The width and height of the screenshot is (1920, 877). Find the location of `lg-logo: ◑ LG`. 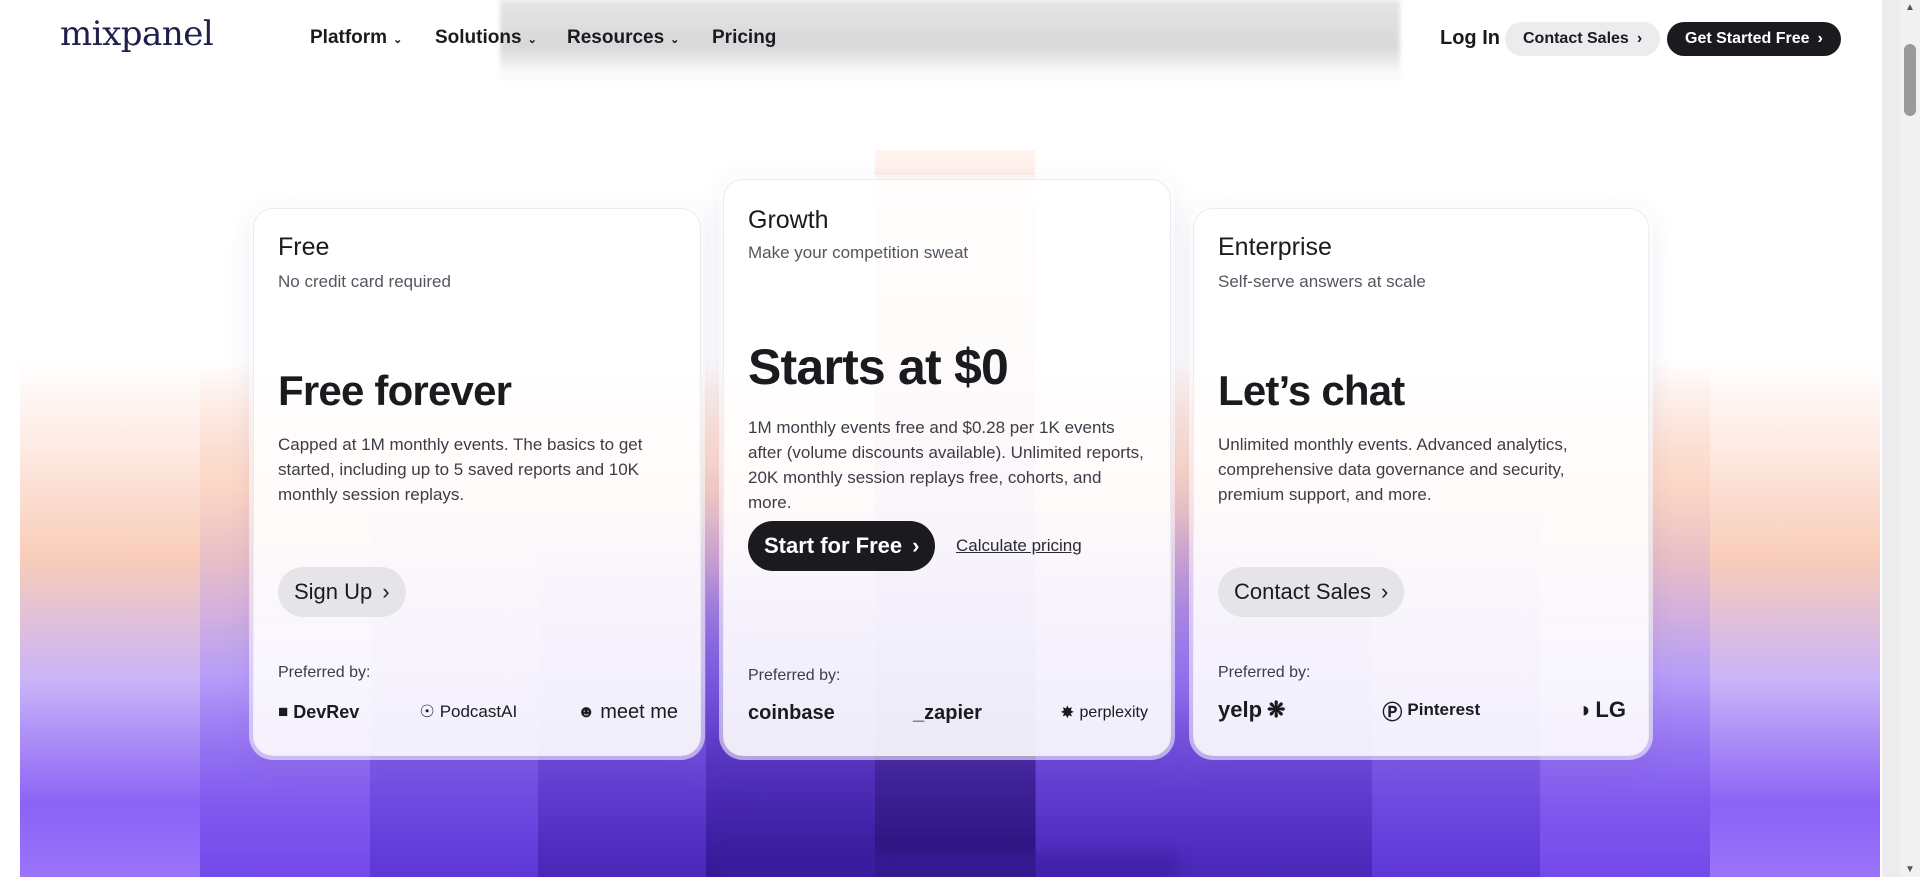

lg-logo: ◑ LG is located at coordinates (1601, 710).